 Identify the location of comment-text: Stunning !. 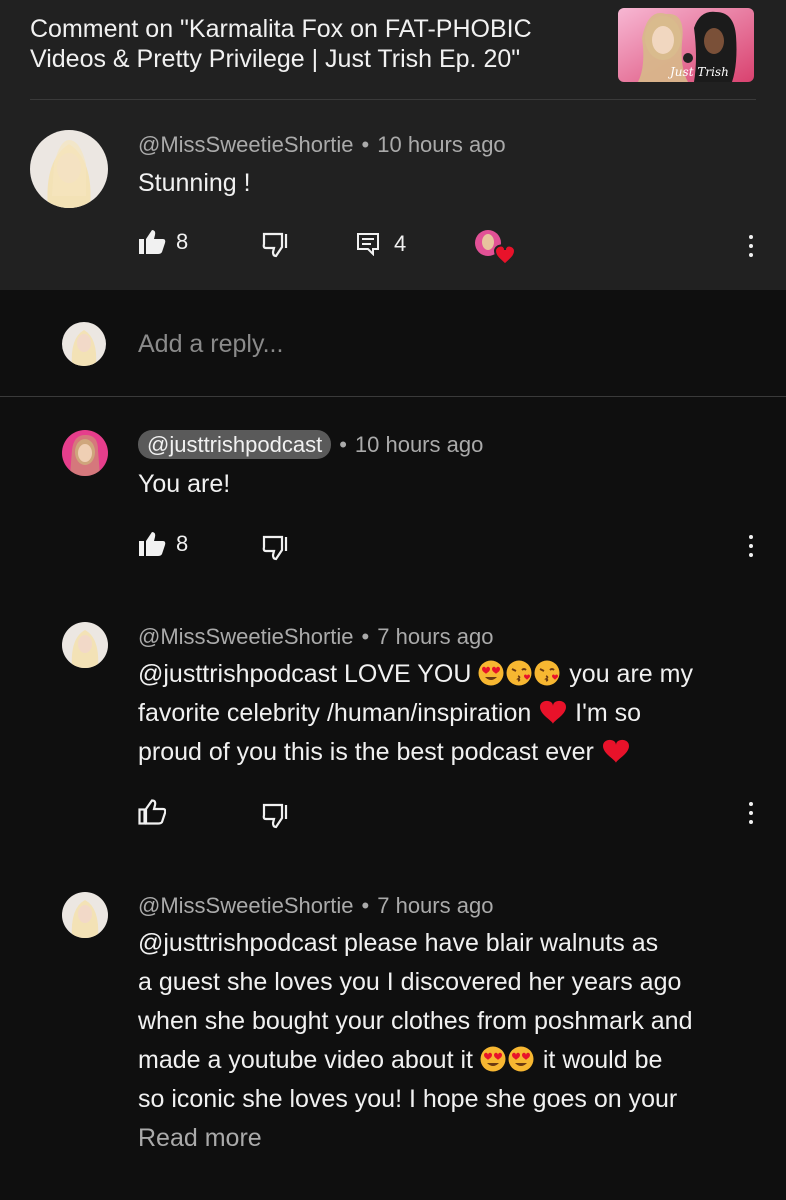
(194, 183).